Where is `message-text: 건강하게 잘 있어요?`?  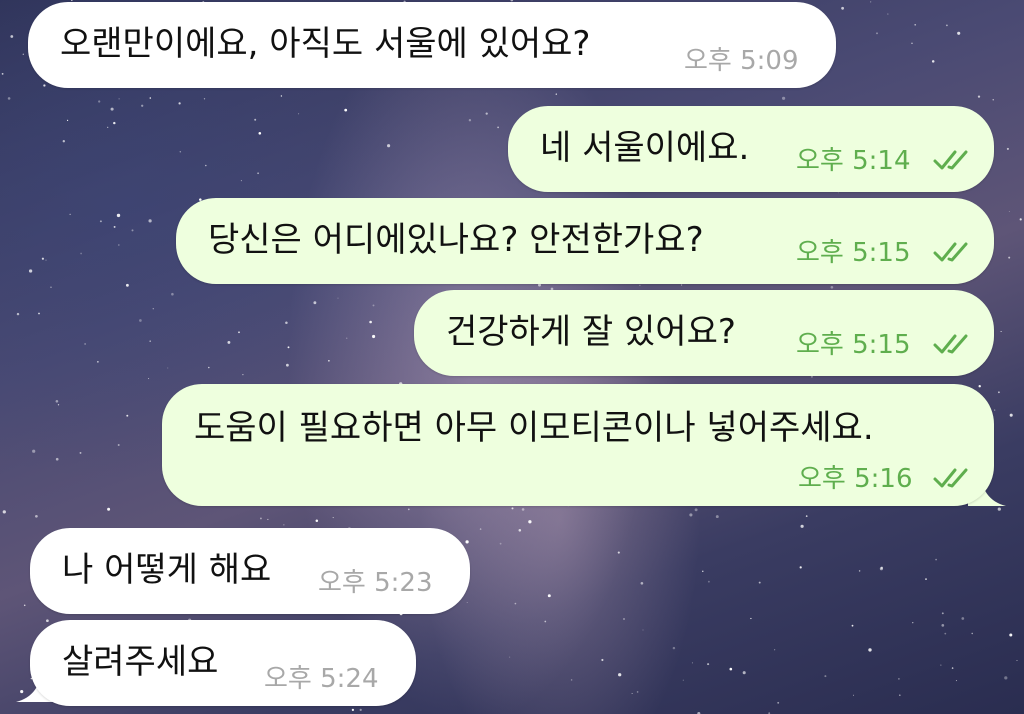 message-text: 건강하게 잘 있어요? is located at coordinates (591, 332).